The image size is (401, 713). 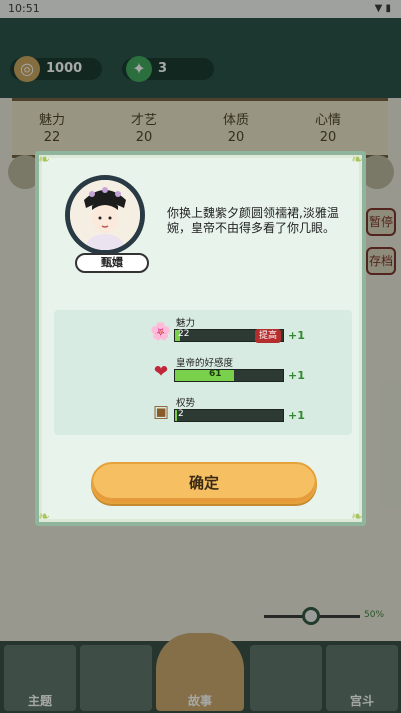 I want to click on progress-bar: 22 提高, so click(x=229, y=336).